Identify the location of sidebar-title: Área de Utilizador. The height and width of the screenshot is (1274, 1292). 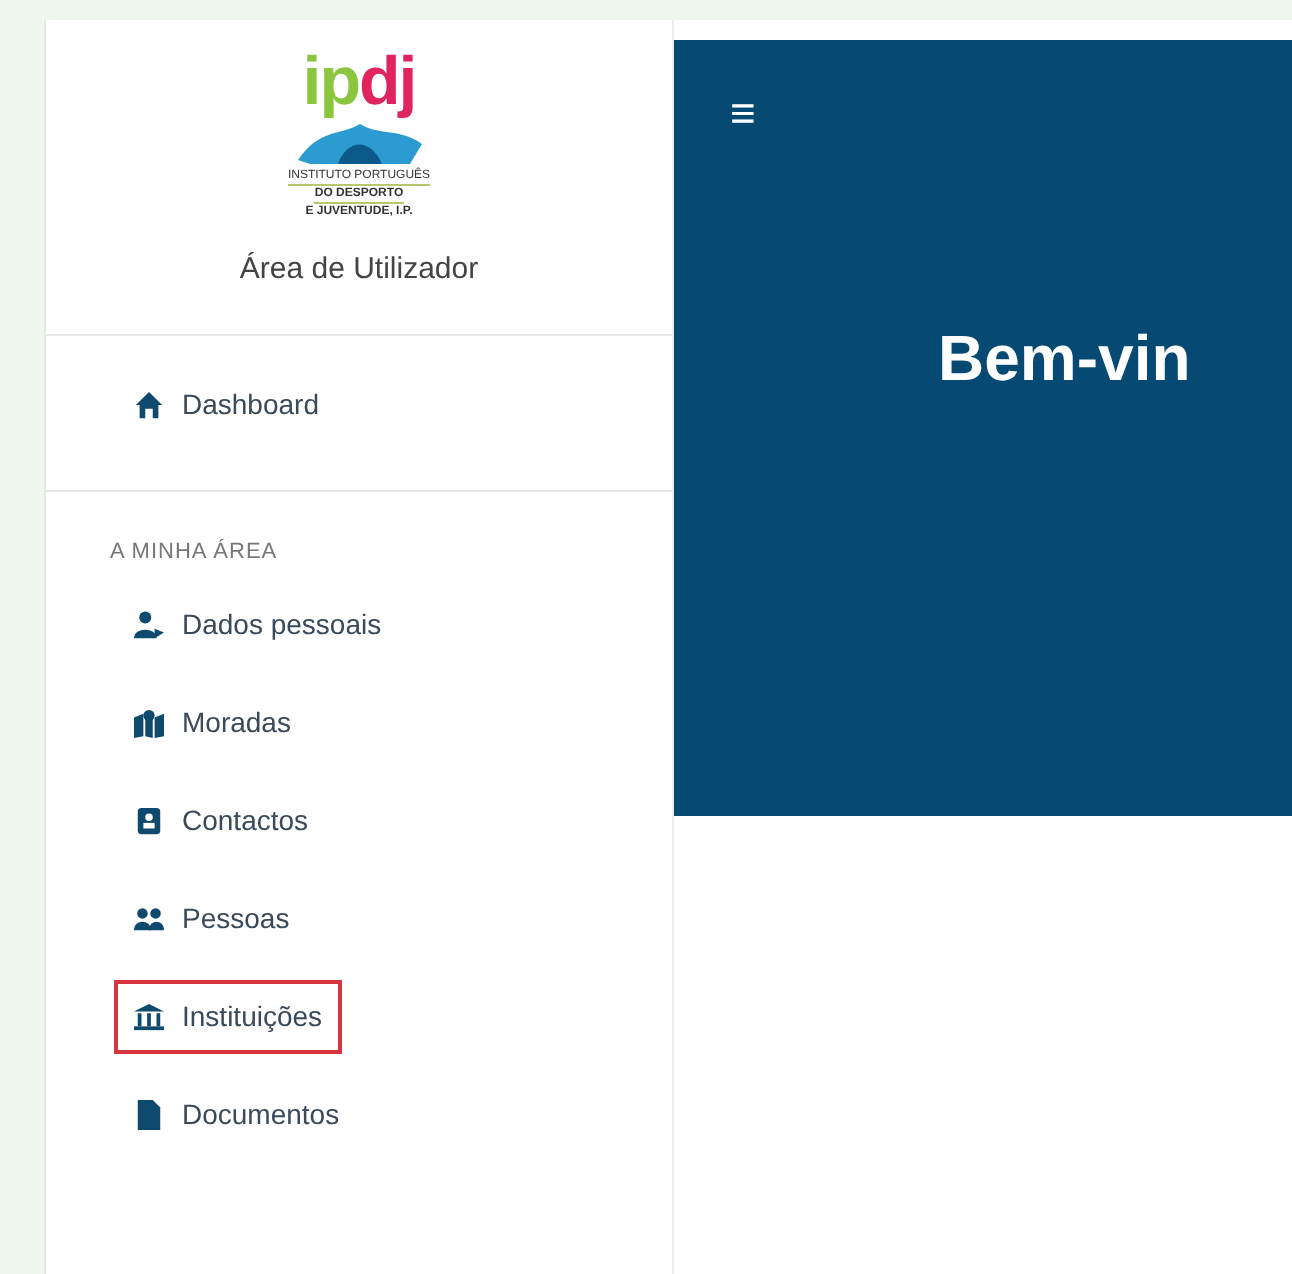
(359, 270).